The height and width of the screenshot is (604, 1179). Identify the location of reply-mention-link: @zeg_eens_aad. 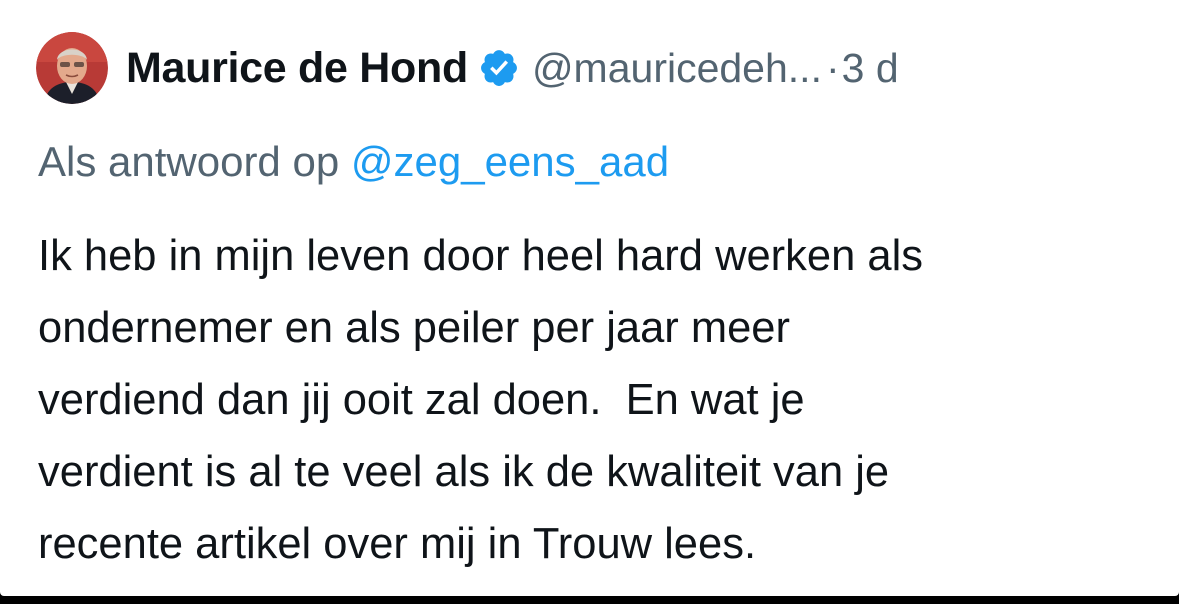
(510, 161).